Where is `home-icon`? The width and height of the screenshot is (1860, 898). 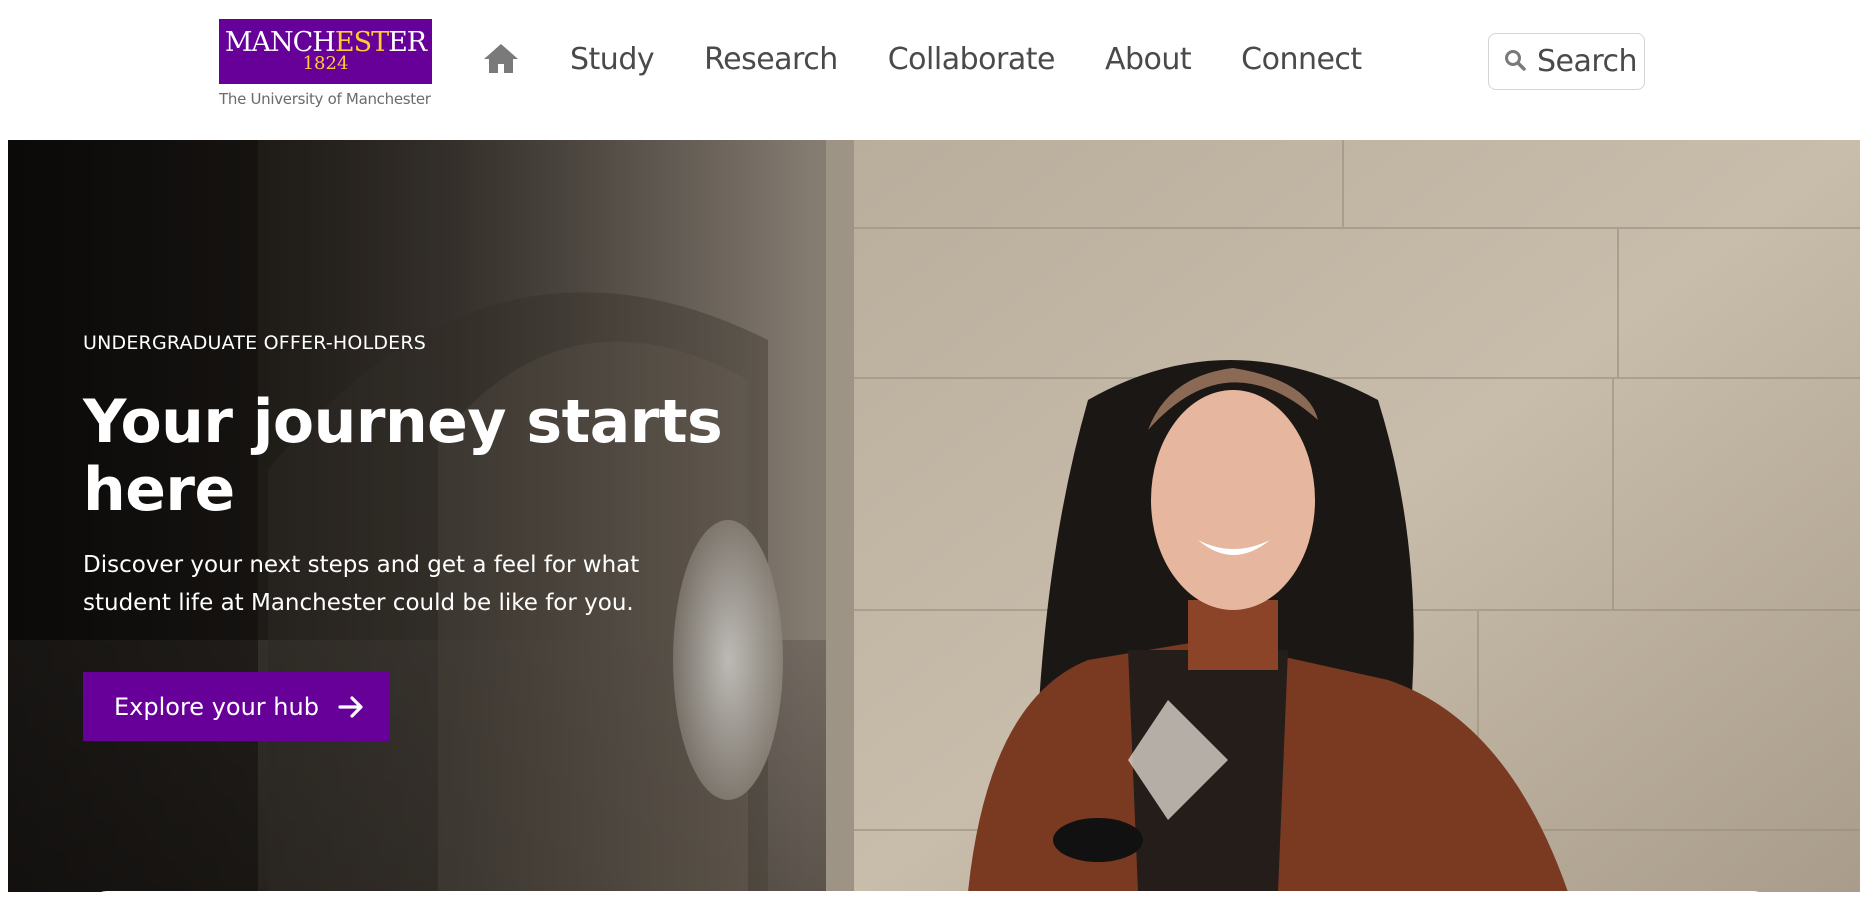
home-icon is located at coordinates (501, 58).